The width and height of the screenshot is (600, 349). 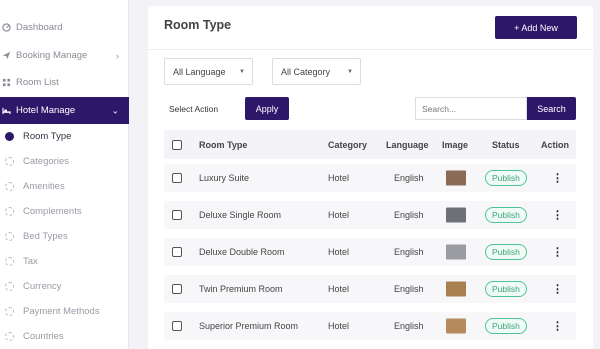 I want to click on sidebar-subitem-categories: Categories, so click(x=64, y=161).